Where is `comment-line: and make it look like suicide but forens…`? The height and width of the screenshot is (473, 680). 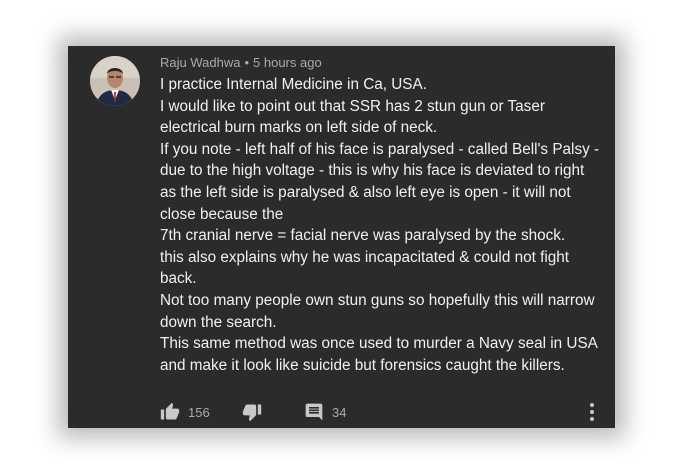
comment-line: and make it look like suicide but forens… is located at coordinates (362, 365).